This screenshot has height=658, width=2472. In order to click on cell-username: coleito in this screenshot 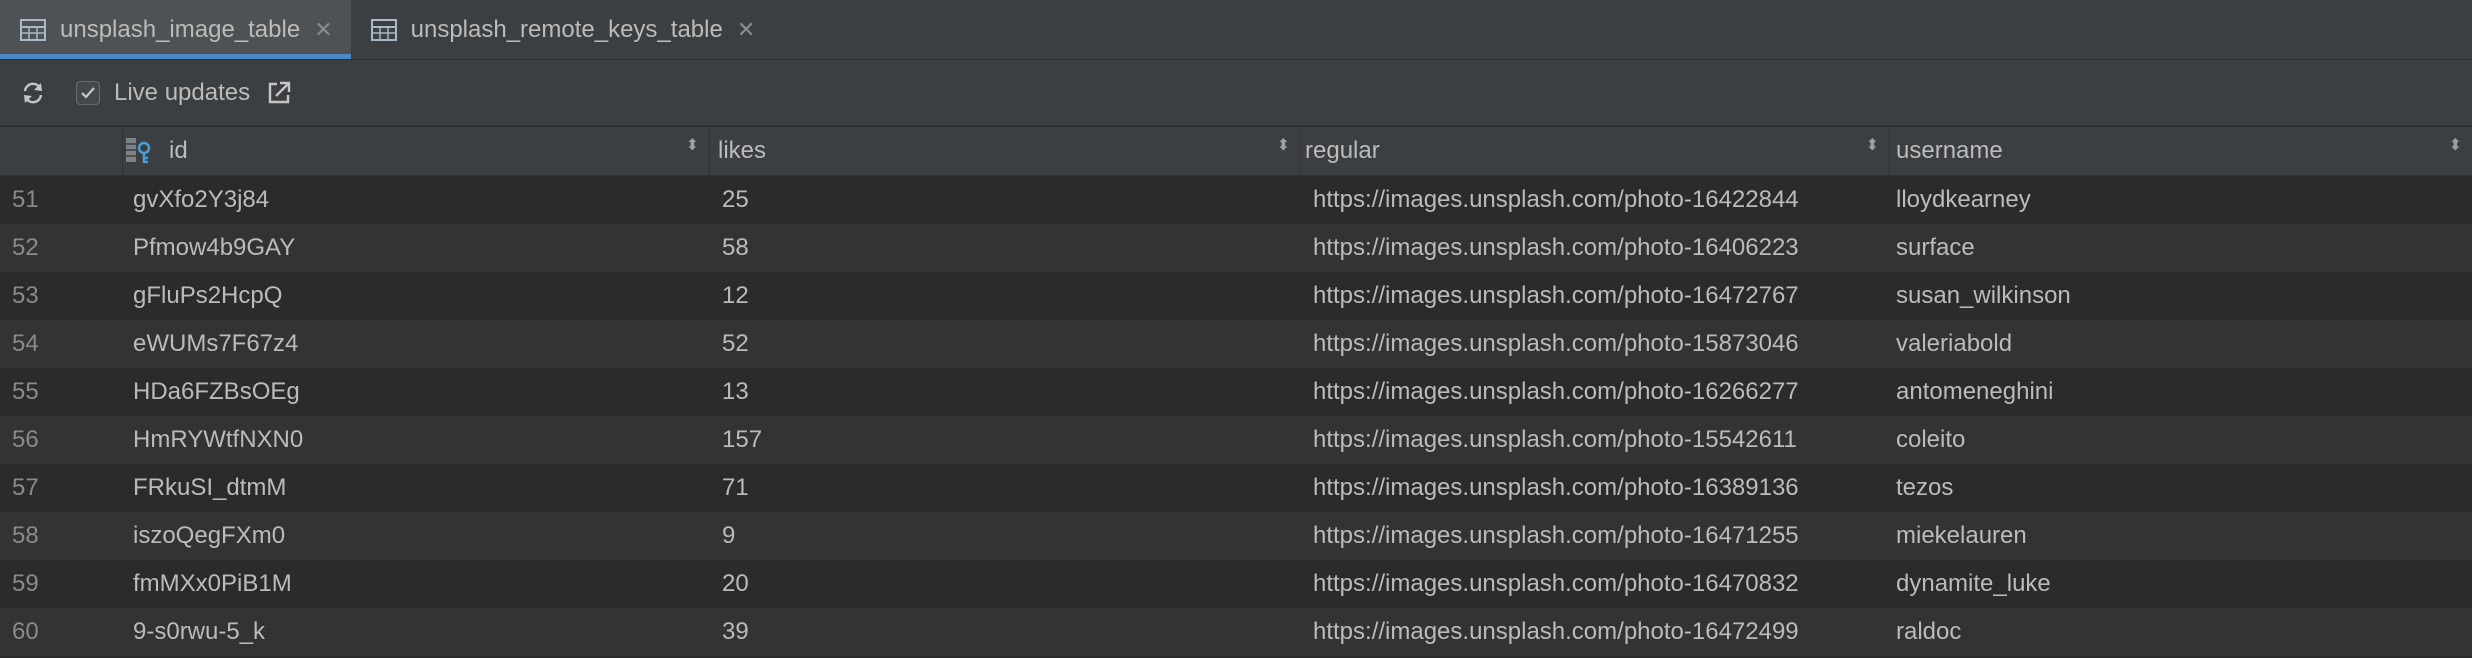, I will do `click(2181, 440)`.